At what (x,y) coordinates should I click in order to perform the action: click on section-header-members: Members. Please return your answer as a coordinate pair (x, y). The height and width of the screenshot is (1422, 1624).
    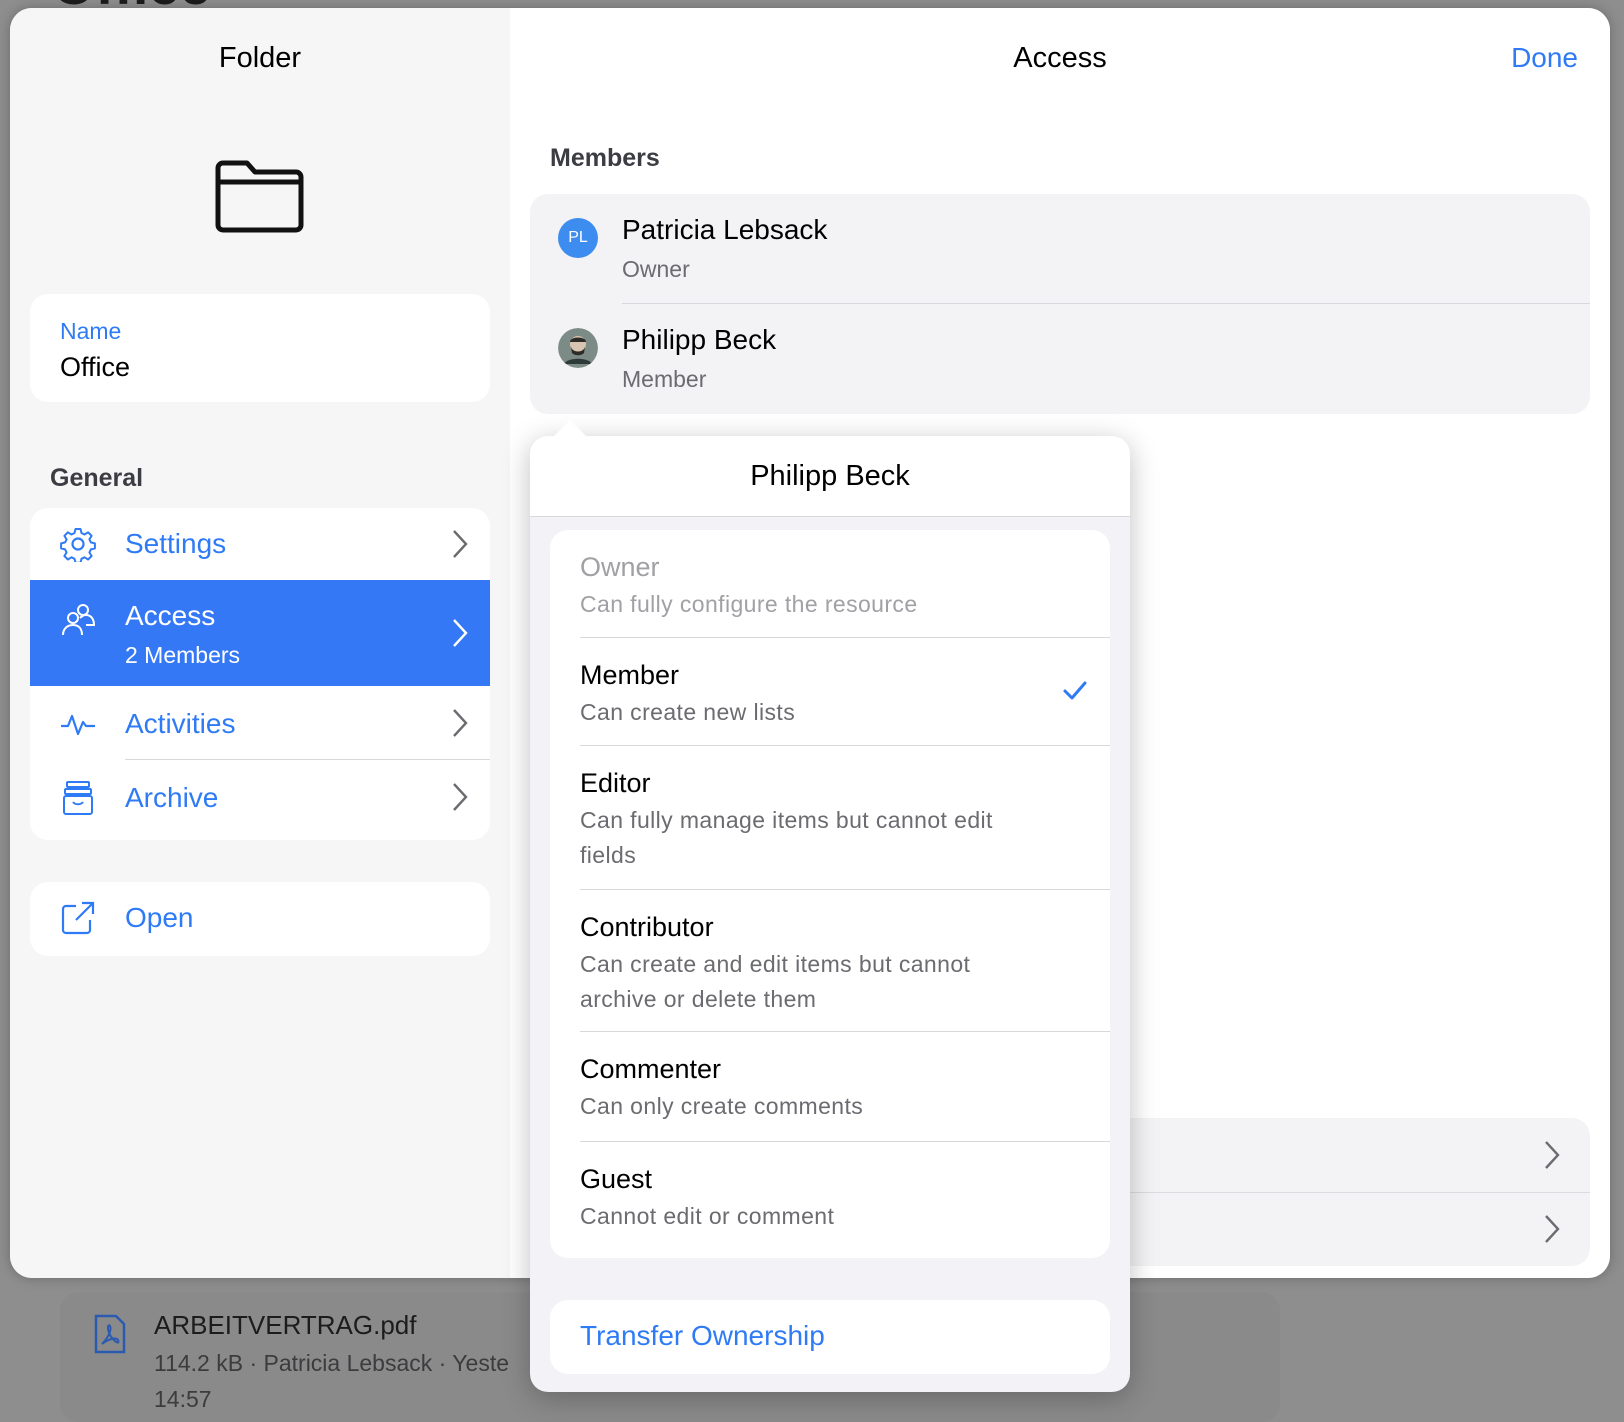
    Looking at the image, I should click on (605, 158).